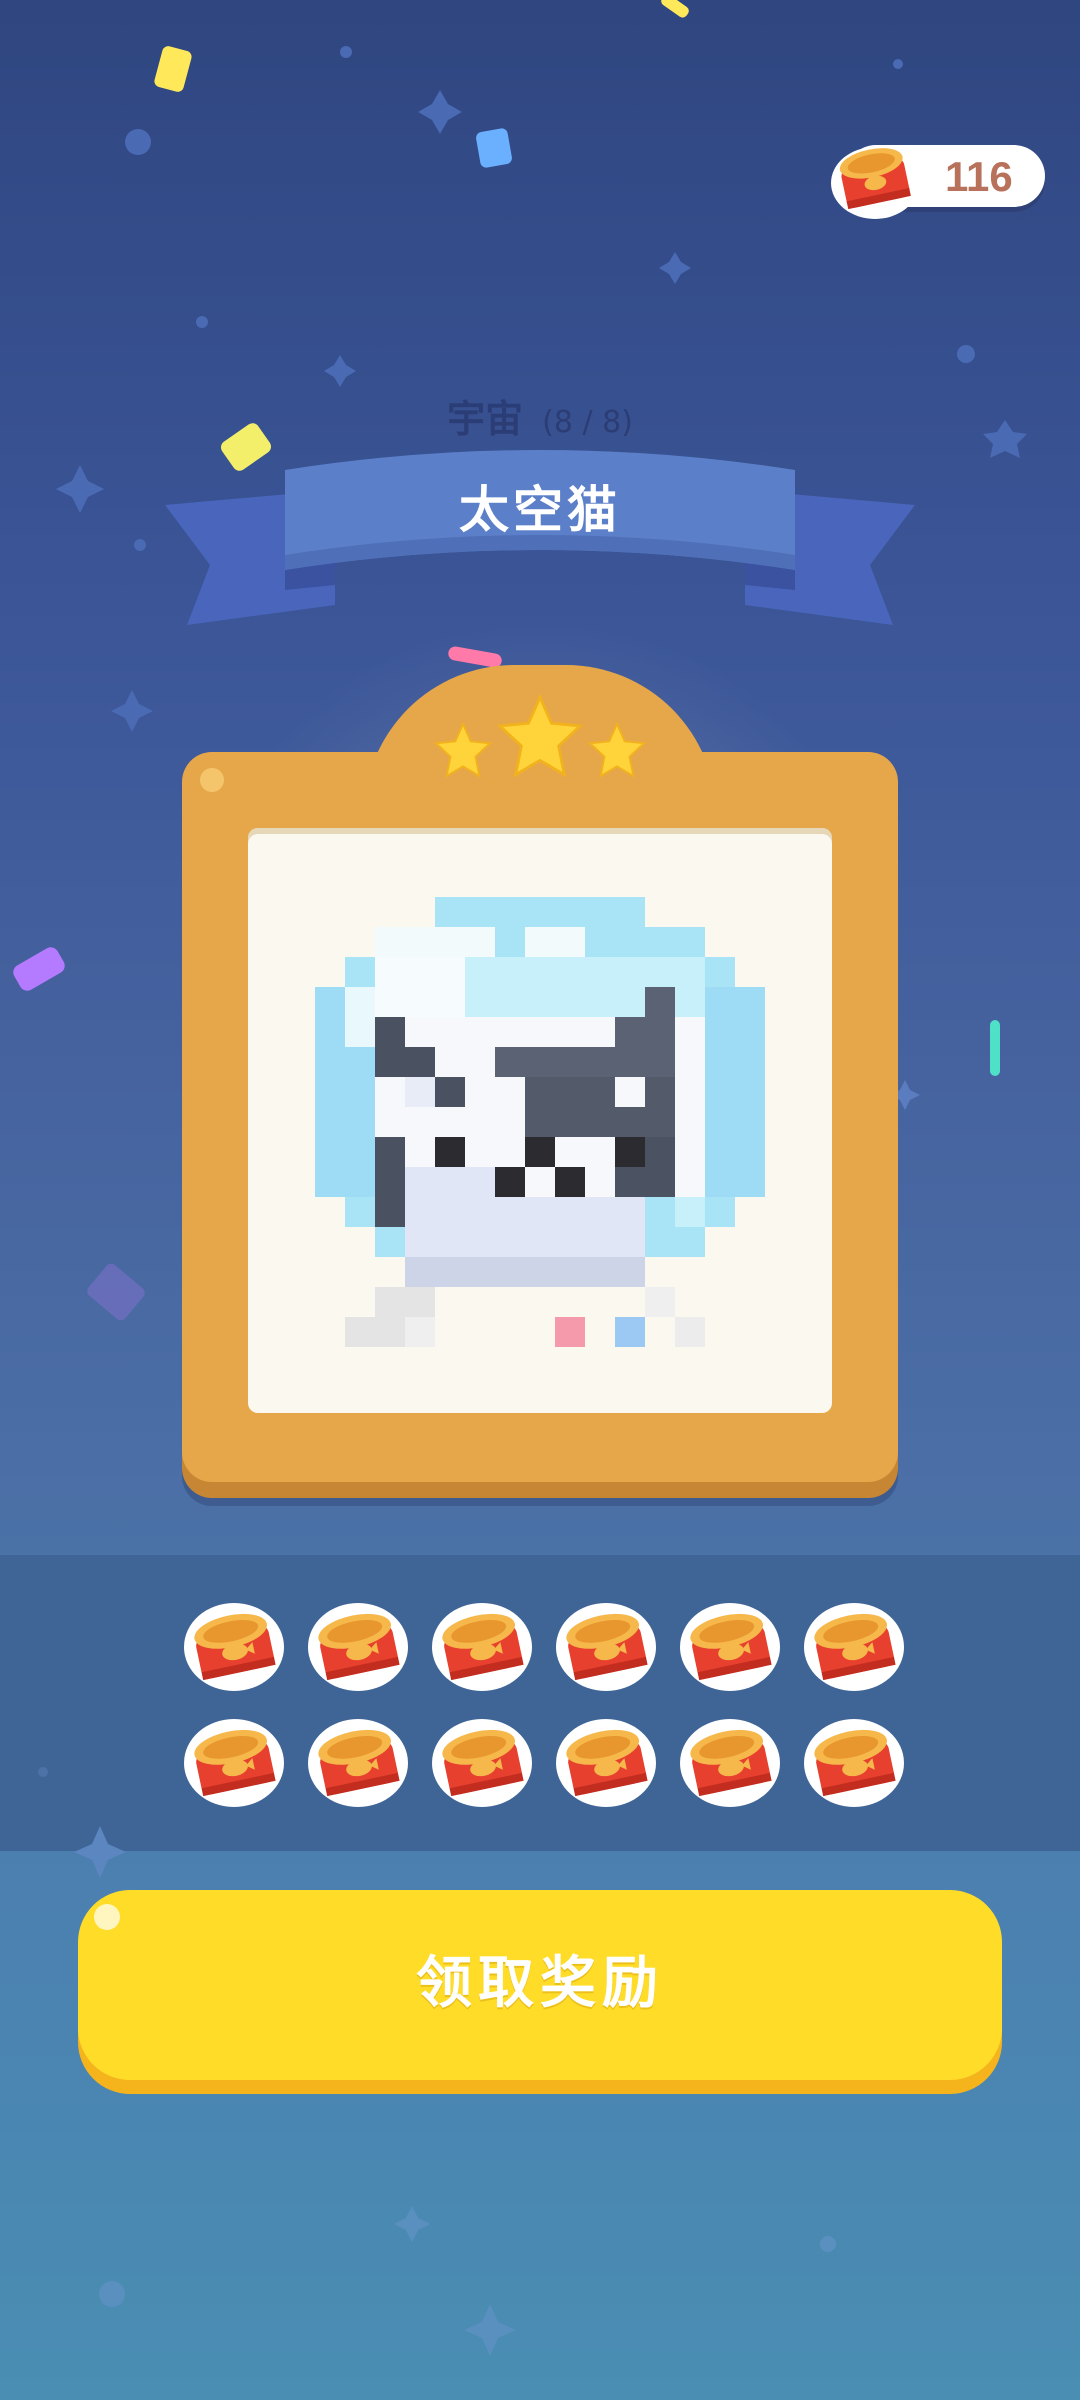 The width and height of the screenshot is (1080, 2400). What do you see at coordinates (979, 176) in the screenshot?
I see `fish-can-count: 116` at bounding box center [979, 176].